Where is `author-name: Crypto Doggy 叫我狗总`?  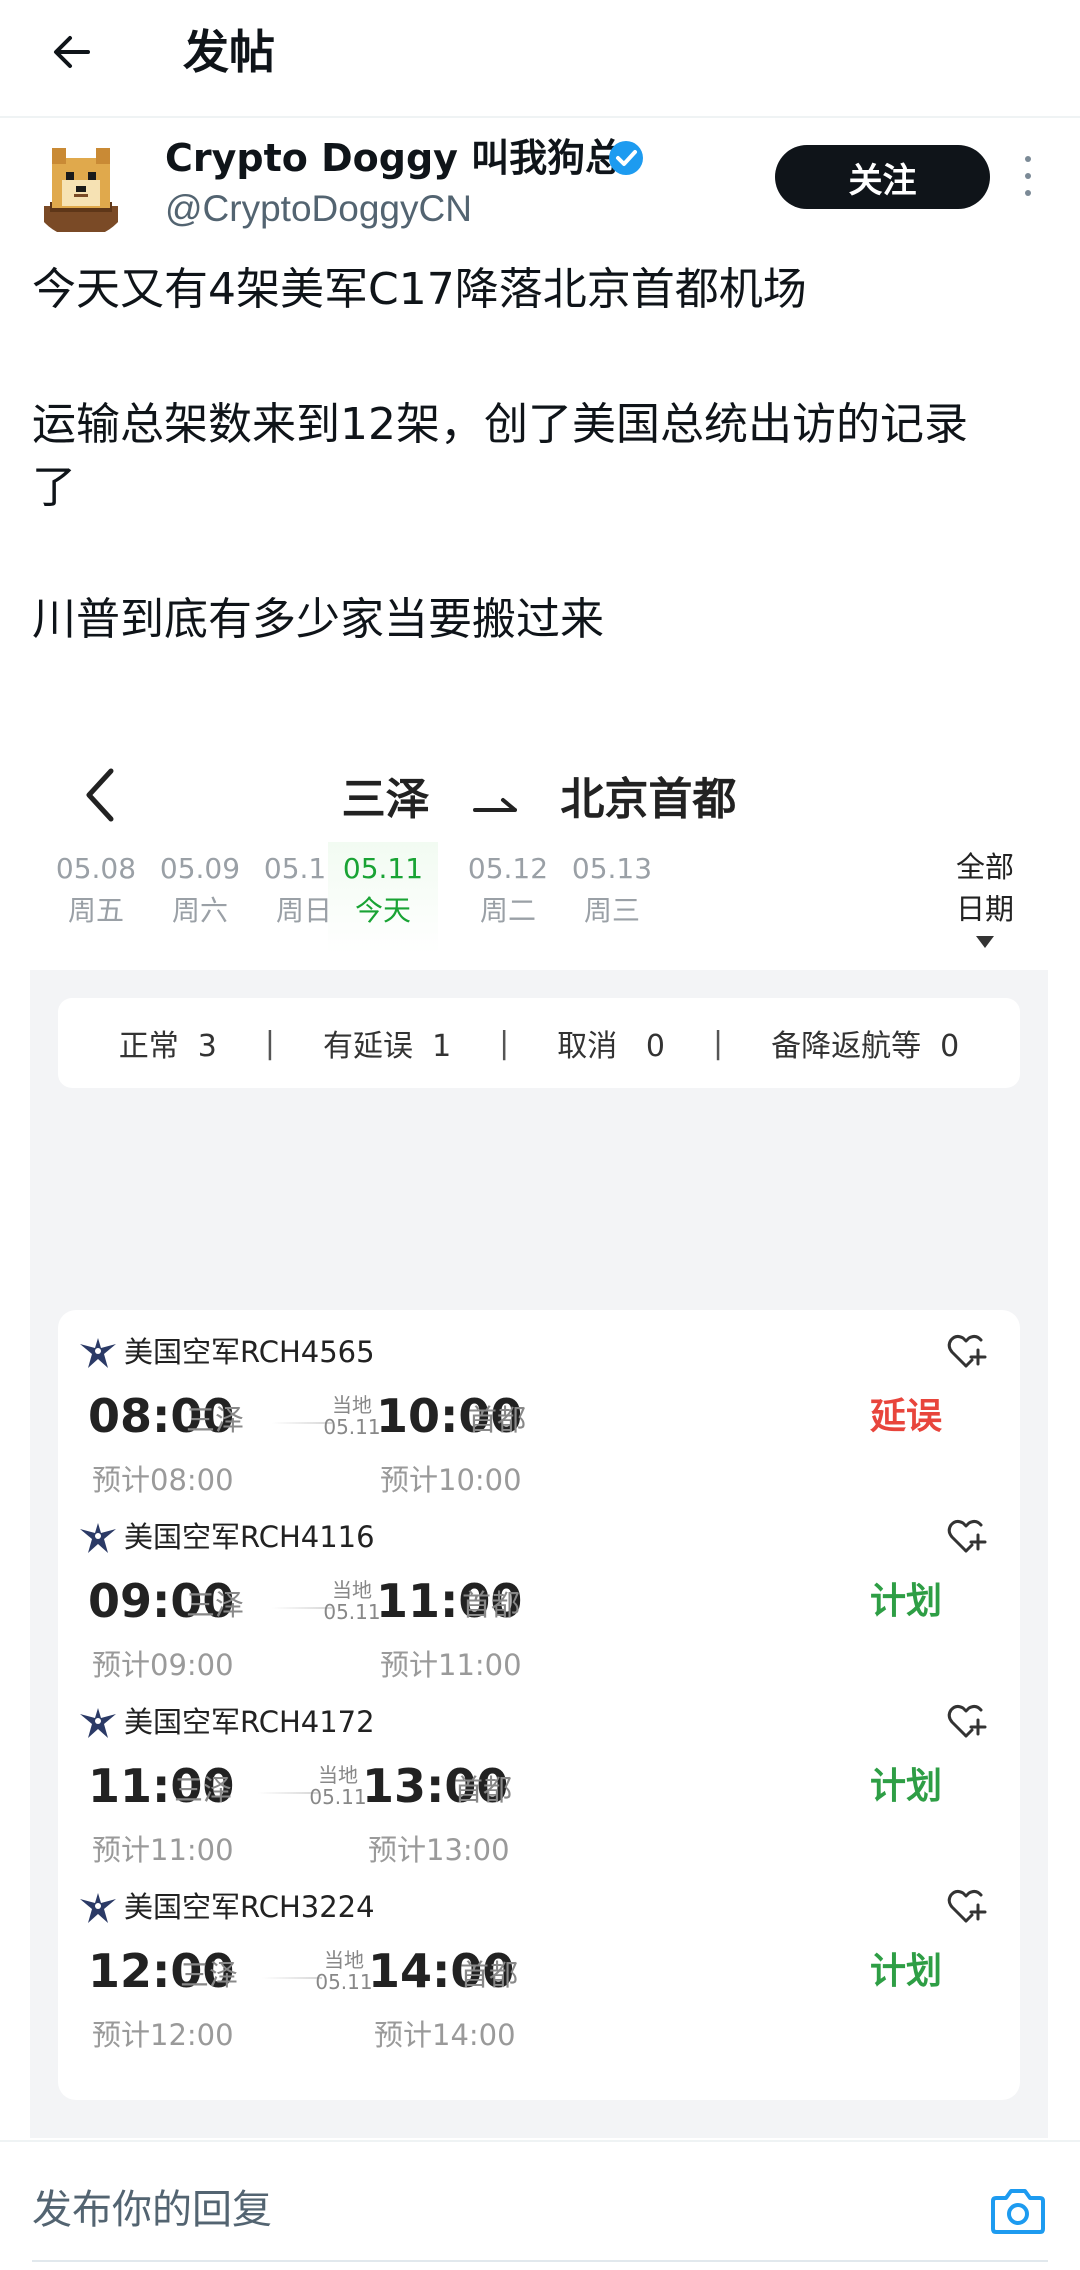 author-name: Crypto Doggy 叫我狗总 is located at coordinates (394, 158).